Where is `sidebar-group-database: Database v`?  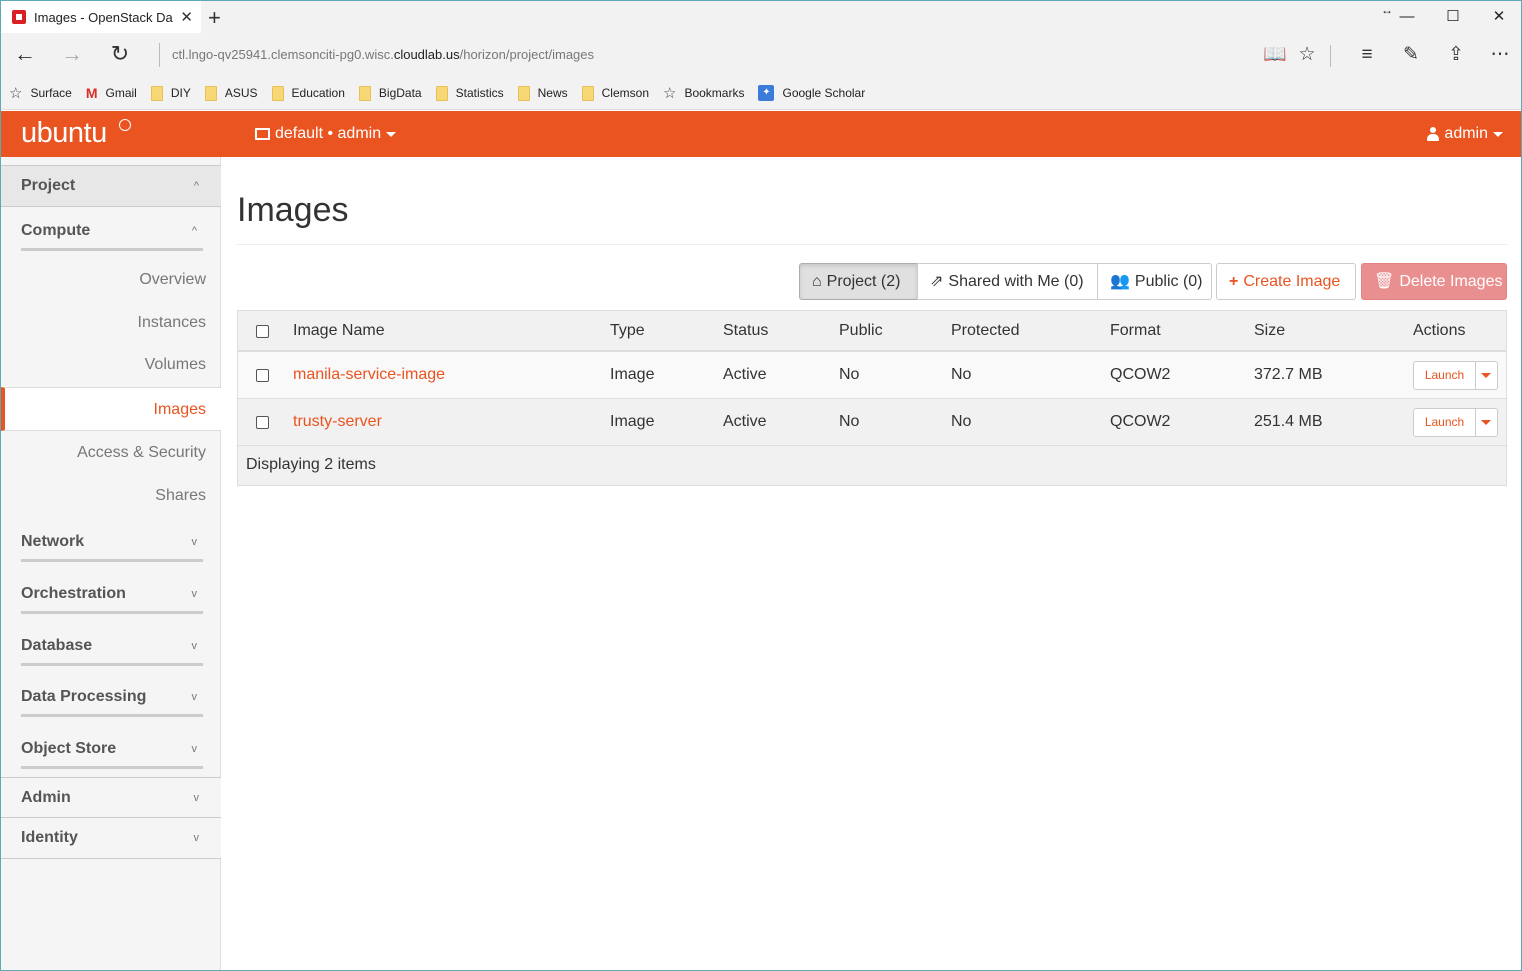 sidebar-group-database: Database v is located at coordinates (112, 648).